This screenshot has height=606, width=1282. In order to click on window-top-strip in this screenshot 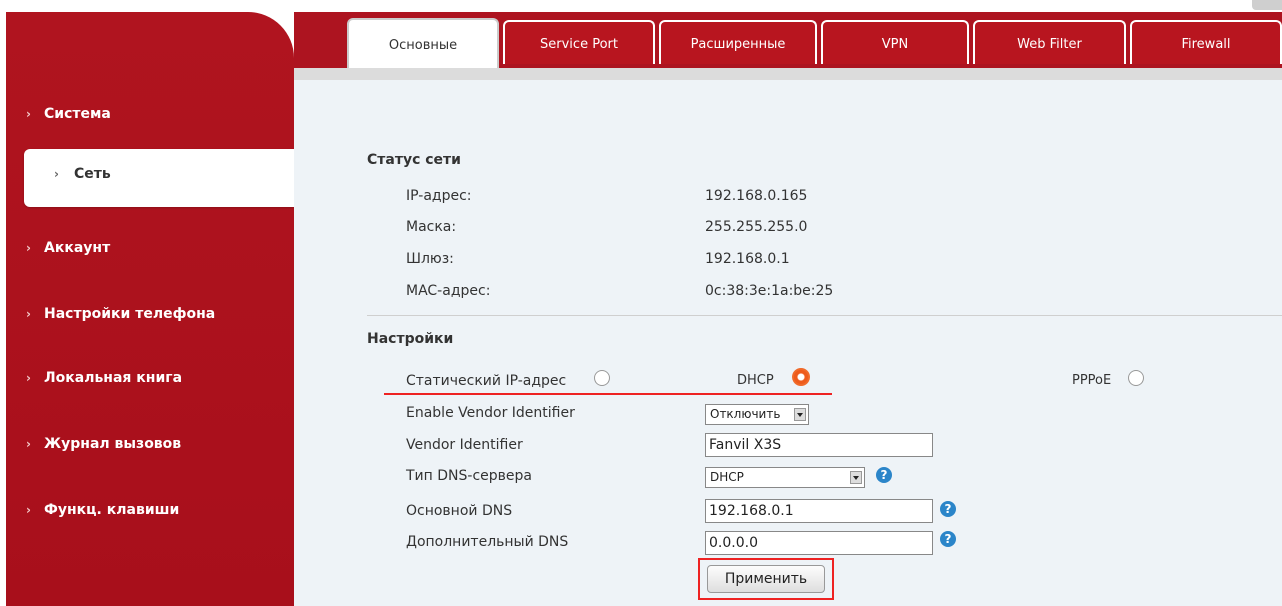, I will do `click(641, 6)`.